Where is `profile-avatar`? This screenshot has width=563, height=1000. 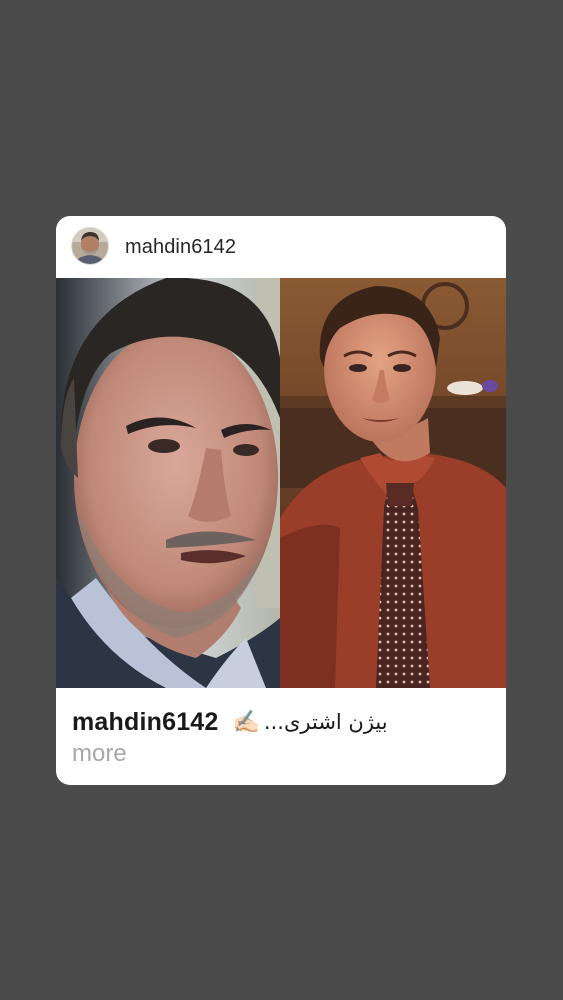 profile-avatar is located at coordinates (90, 246).